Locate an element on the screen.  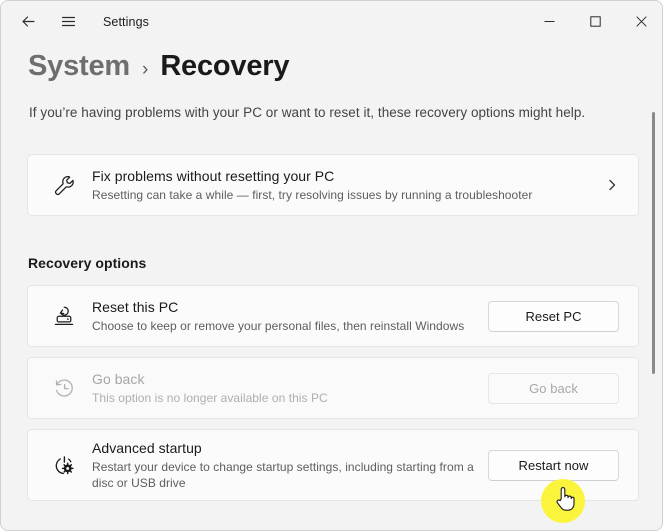
close-icon is located at coordinates (641, 21).